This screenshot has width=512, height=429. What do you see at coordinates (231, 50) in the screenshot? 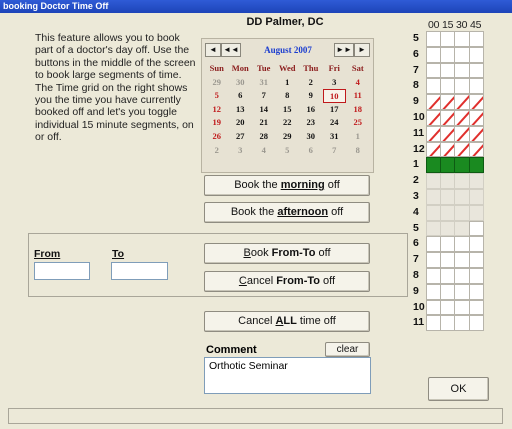
I see `prev-year-button: ◄◄` at bounding box center [231, 50].